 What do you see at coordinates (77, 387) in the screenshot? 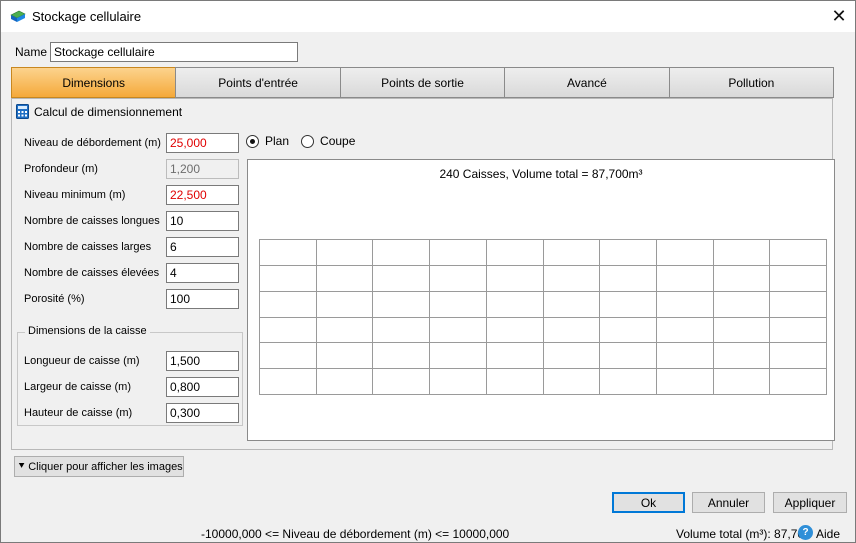
I see `box-width-label: Largeur de caisse (m)` at bounding box center [77, 387].